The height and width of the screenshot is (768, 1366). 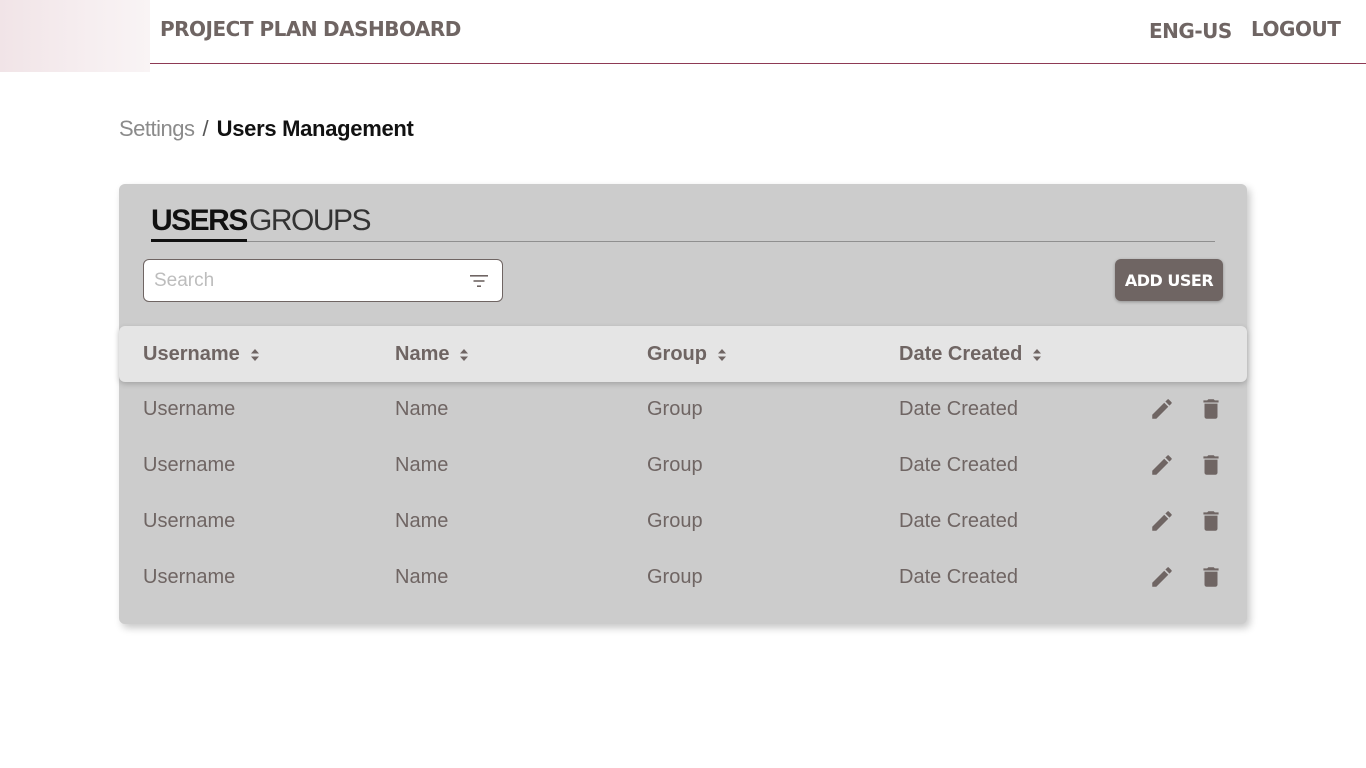 I want to click on breadcrumb: Settings / Users Management, so click(x=266, y=129).